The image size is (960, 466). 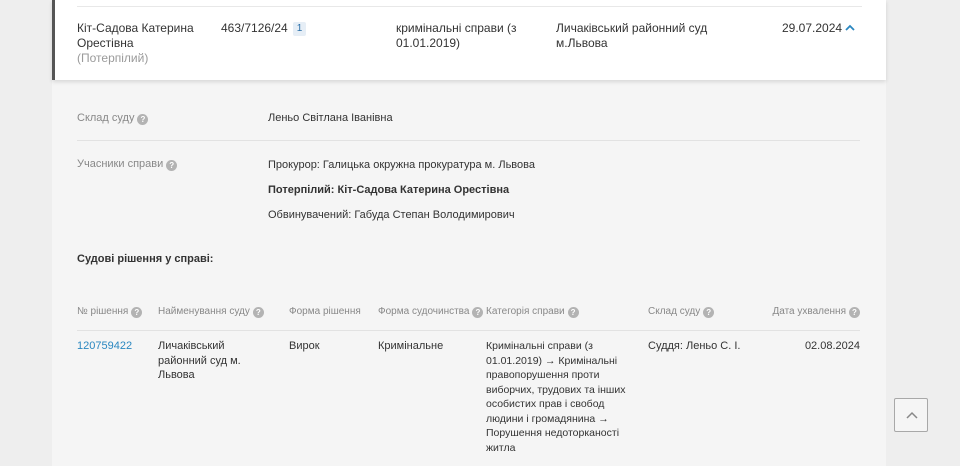 I want to click on decision-court: Личаківський районний суд м. Львова, so click(x=199, y=360).